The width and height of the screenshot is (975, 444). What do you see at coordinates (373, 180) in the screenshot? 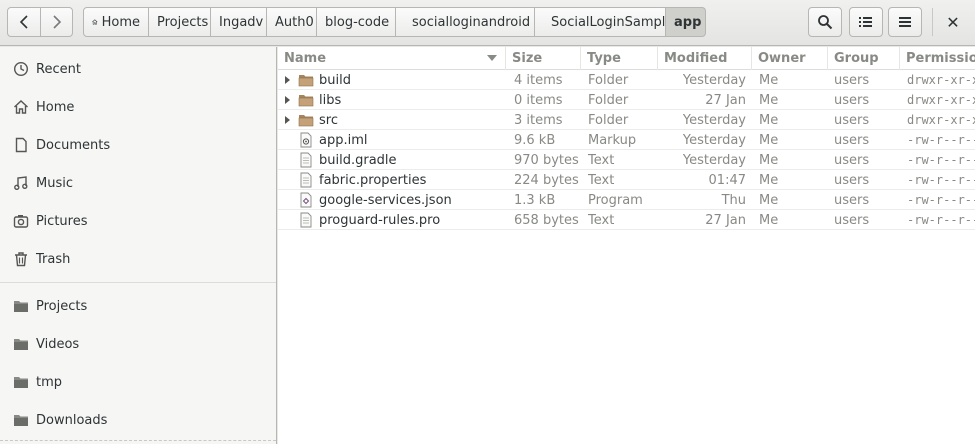
I see `file-name: fabric.properties` at bounding box center [373, 180].